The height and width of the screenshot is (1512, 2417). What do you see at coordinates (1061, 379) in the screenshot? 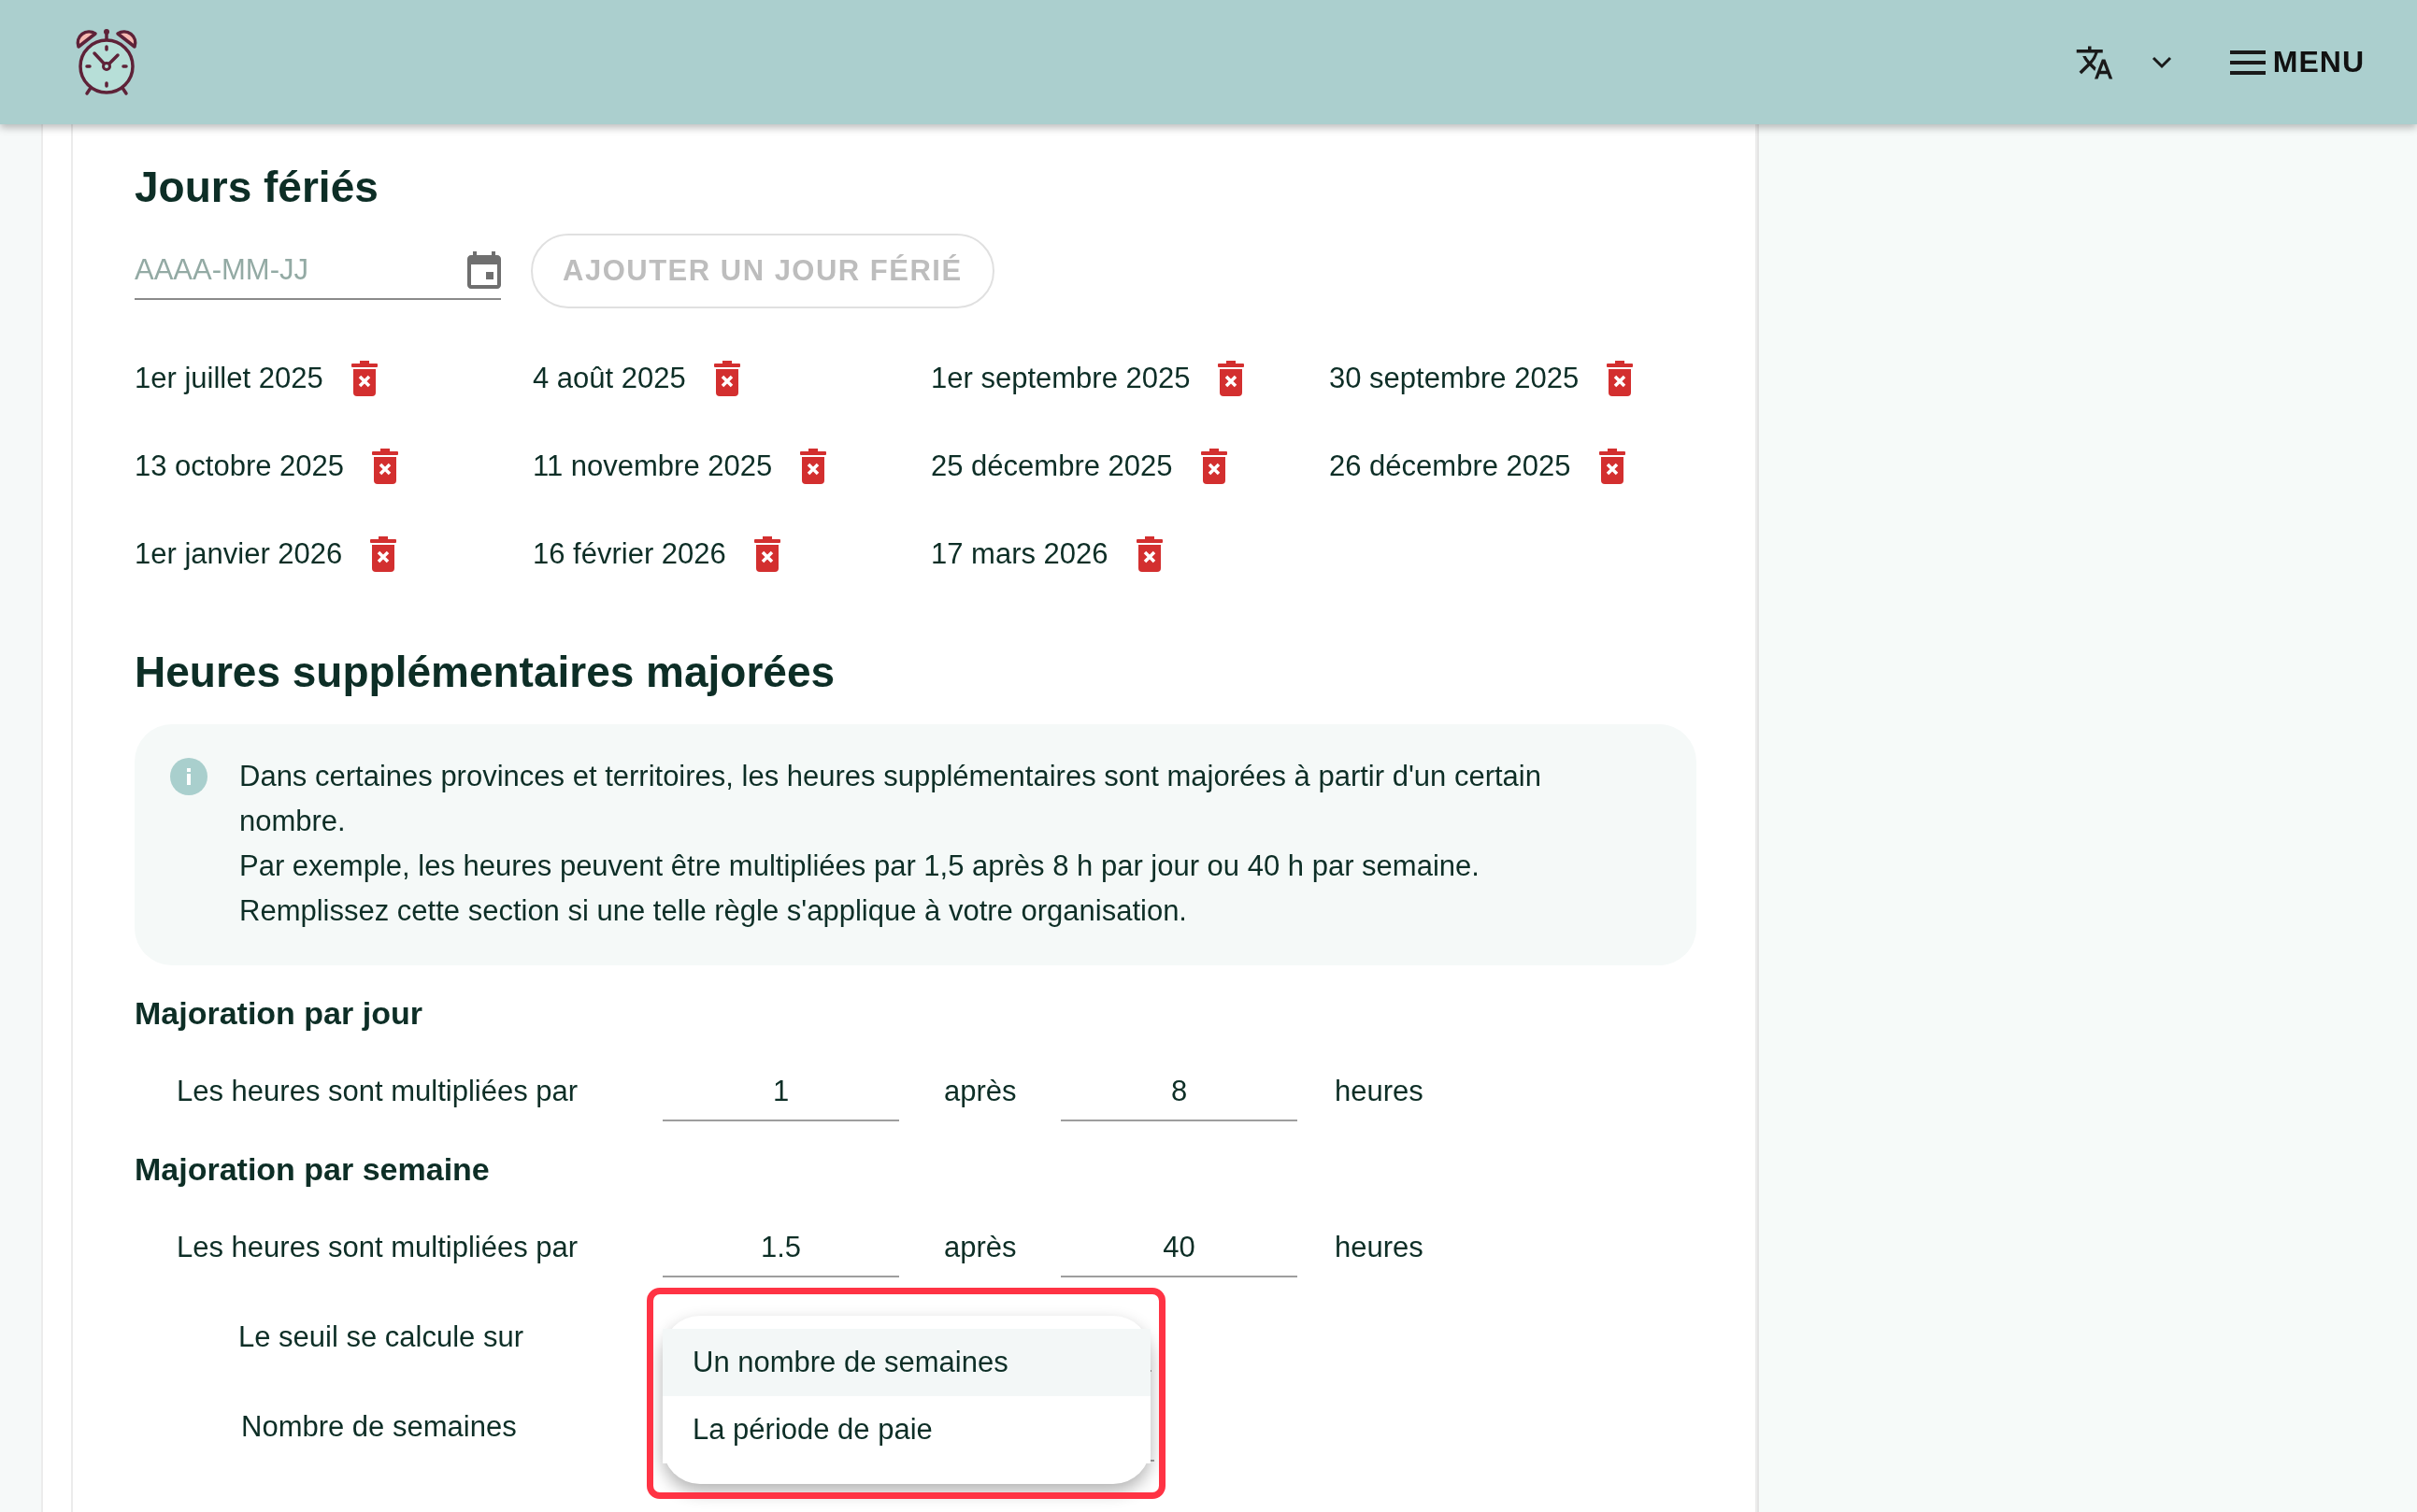
I see `holiday-date: 1er septembre 2025` at bounding box center [1061, 379].